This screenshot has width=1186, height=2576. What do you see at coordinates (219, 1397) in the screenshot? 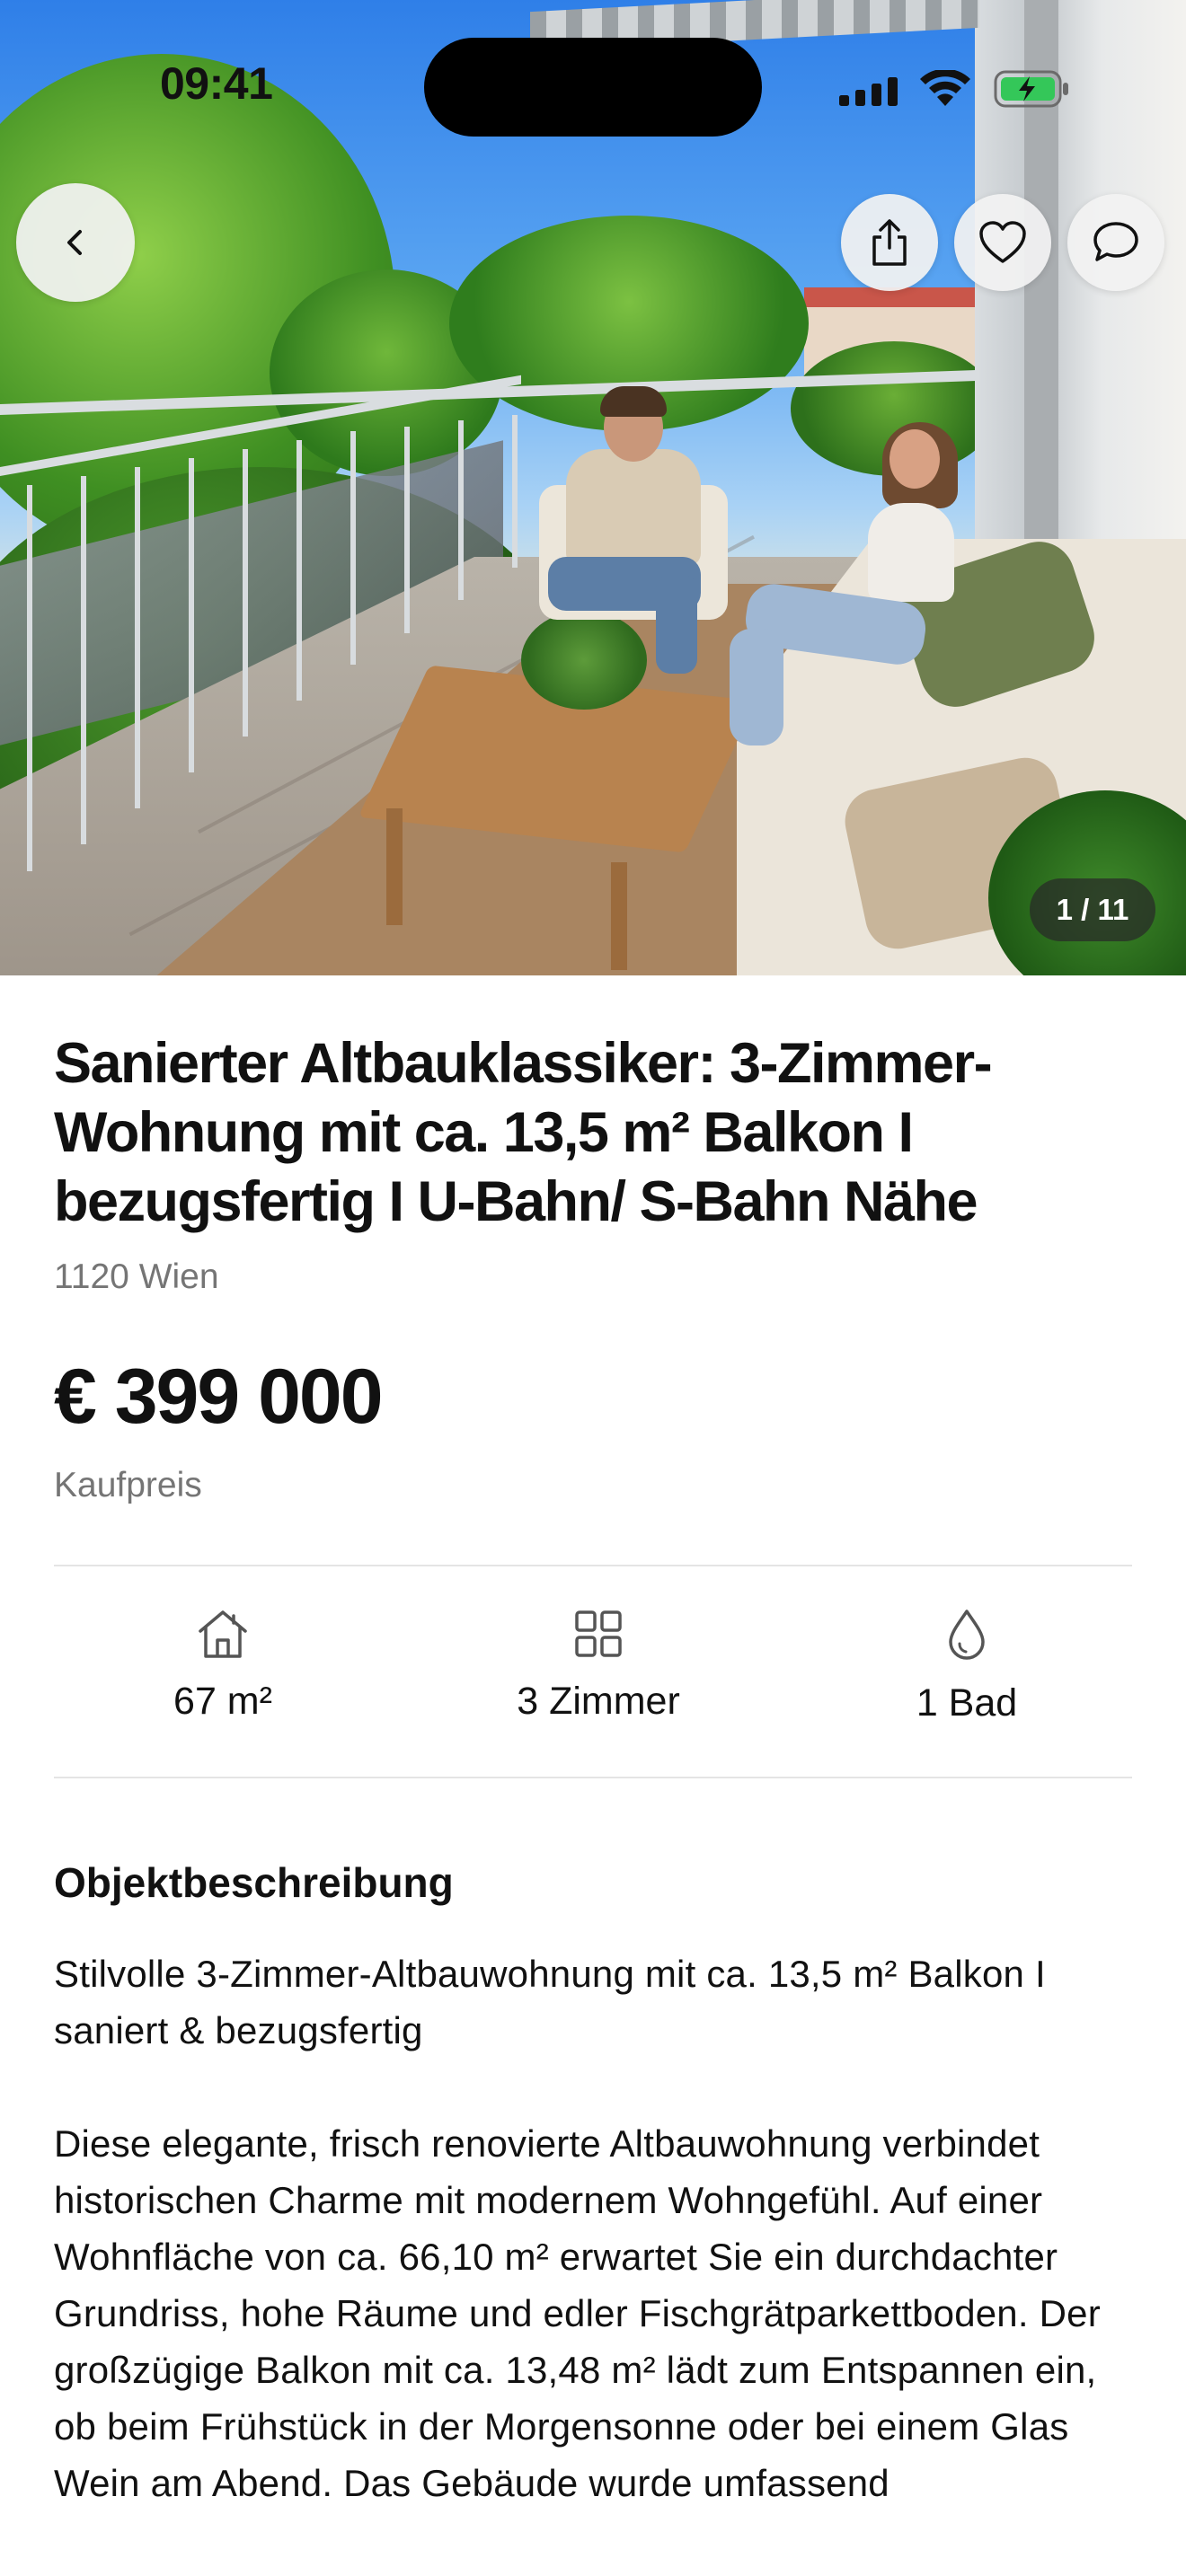
I see `listing-price: € 399 000` at bounding box center [219, 1397].